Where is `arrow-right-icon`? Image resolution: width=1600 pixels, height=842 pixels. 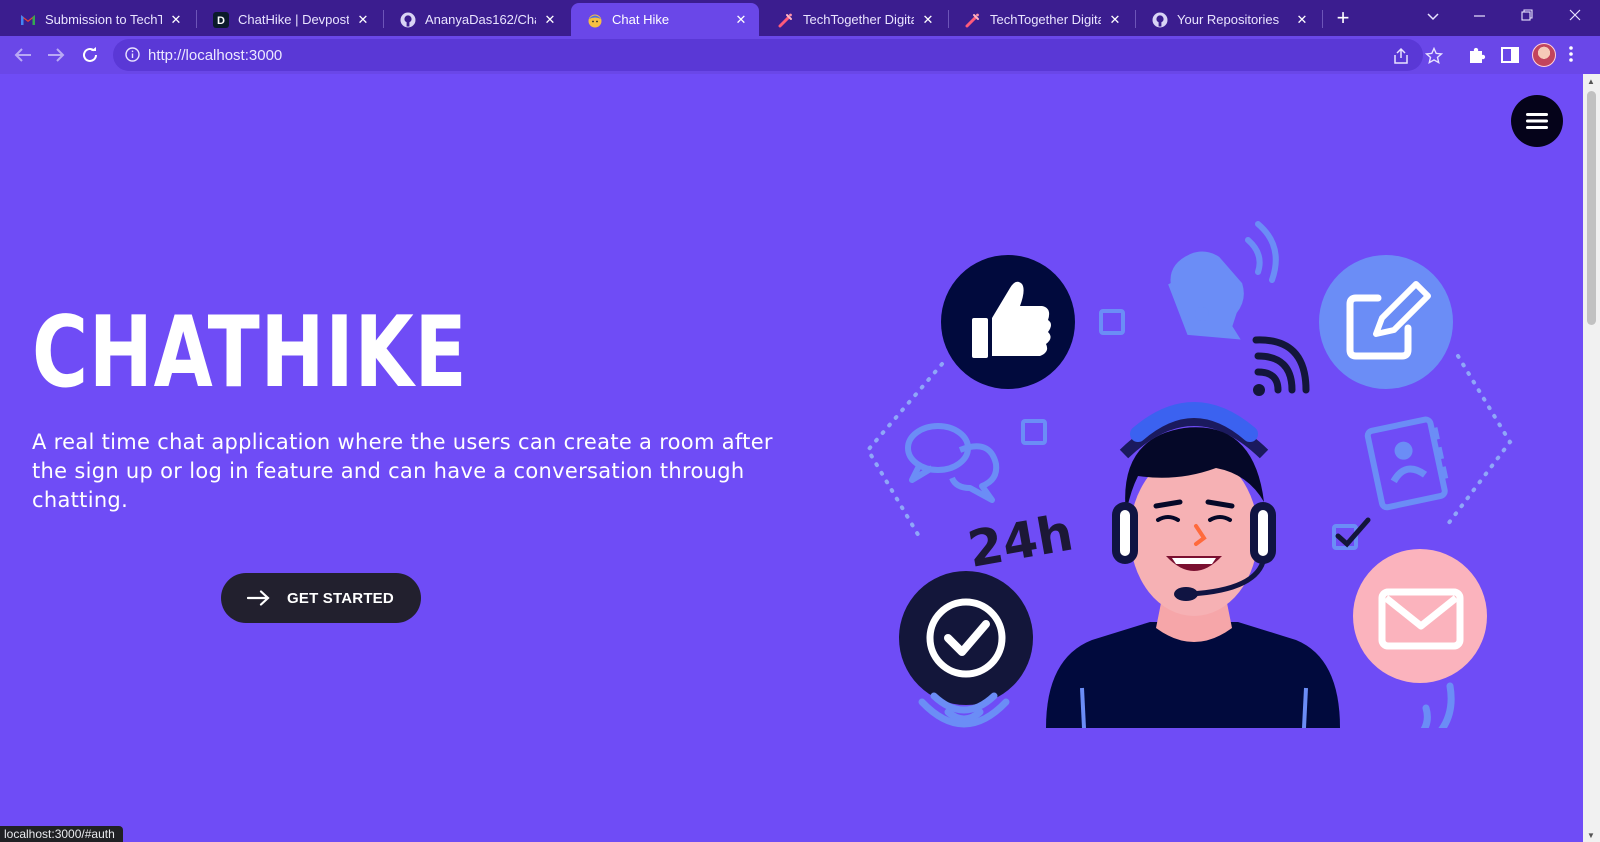 arrow-right-icon is located at coordinates (258, 598).